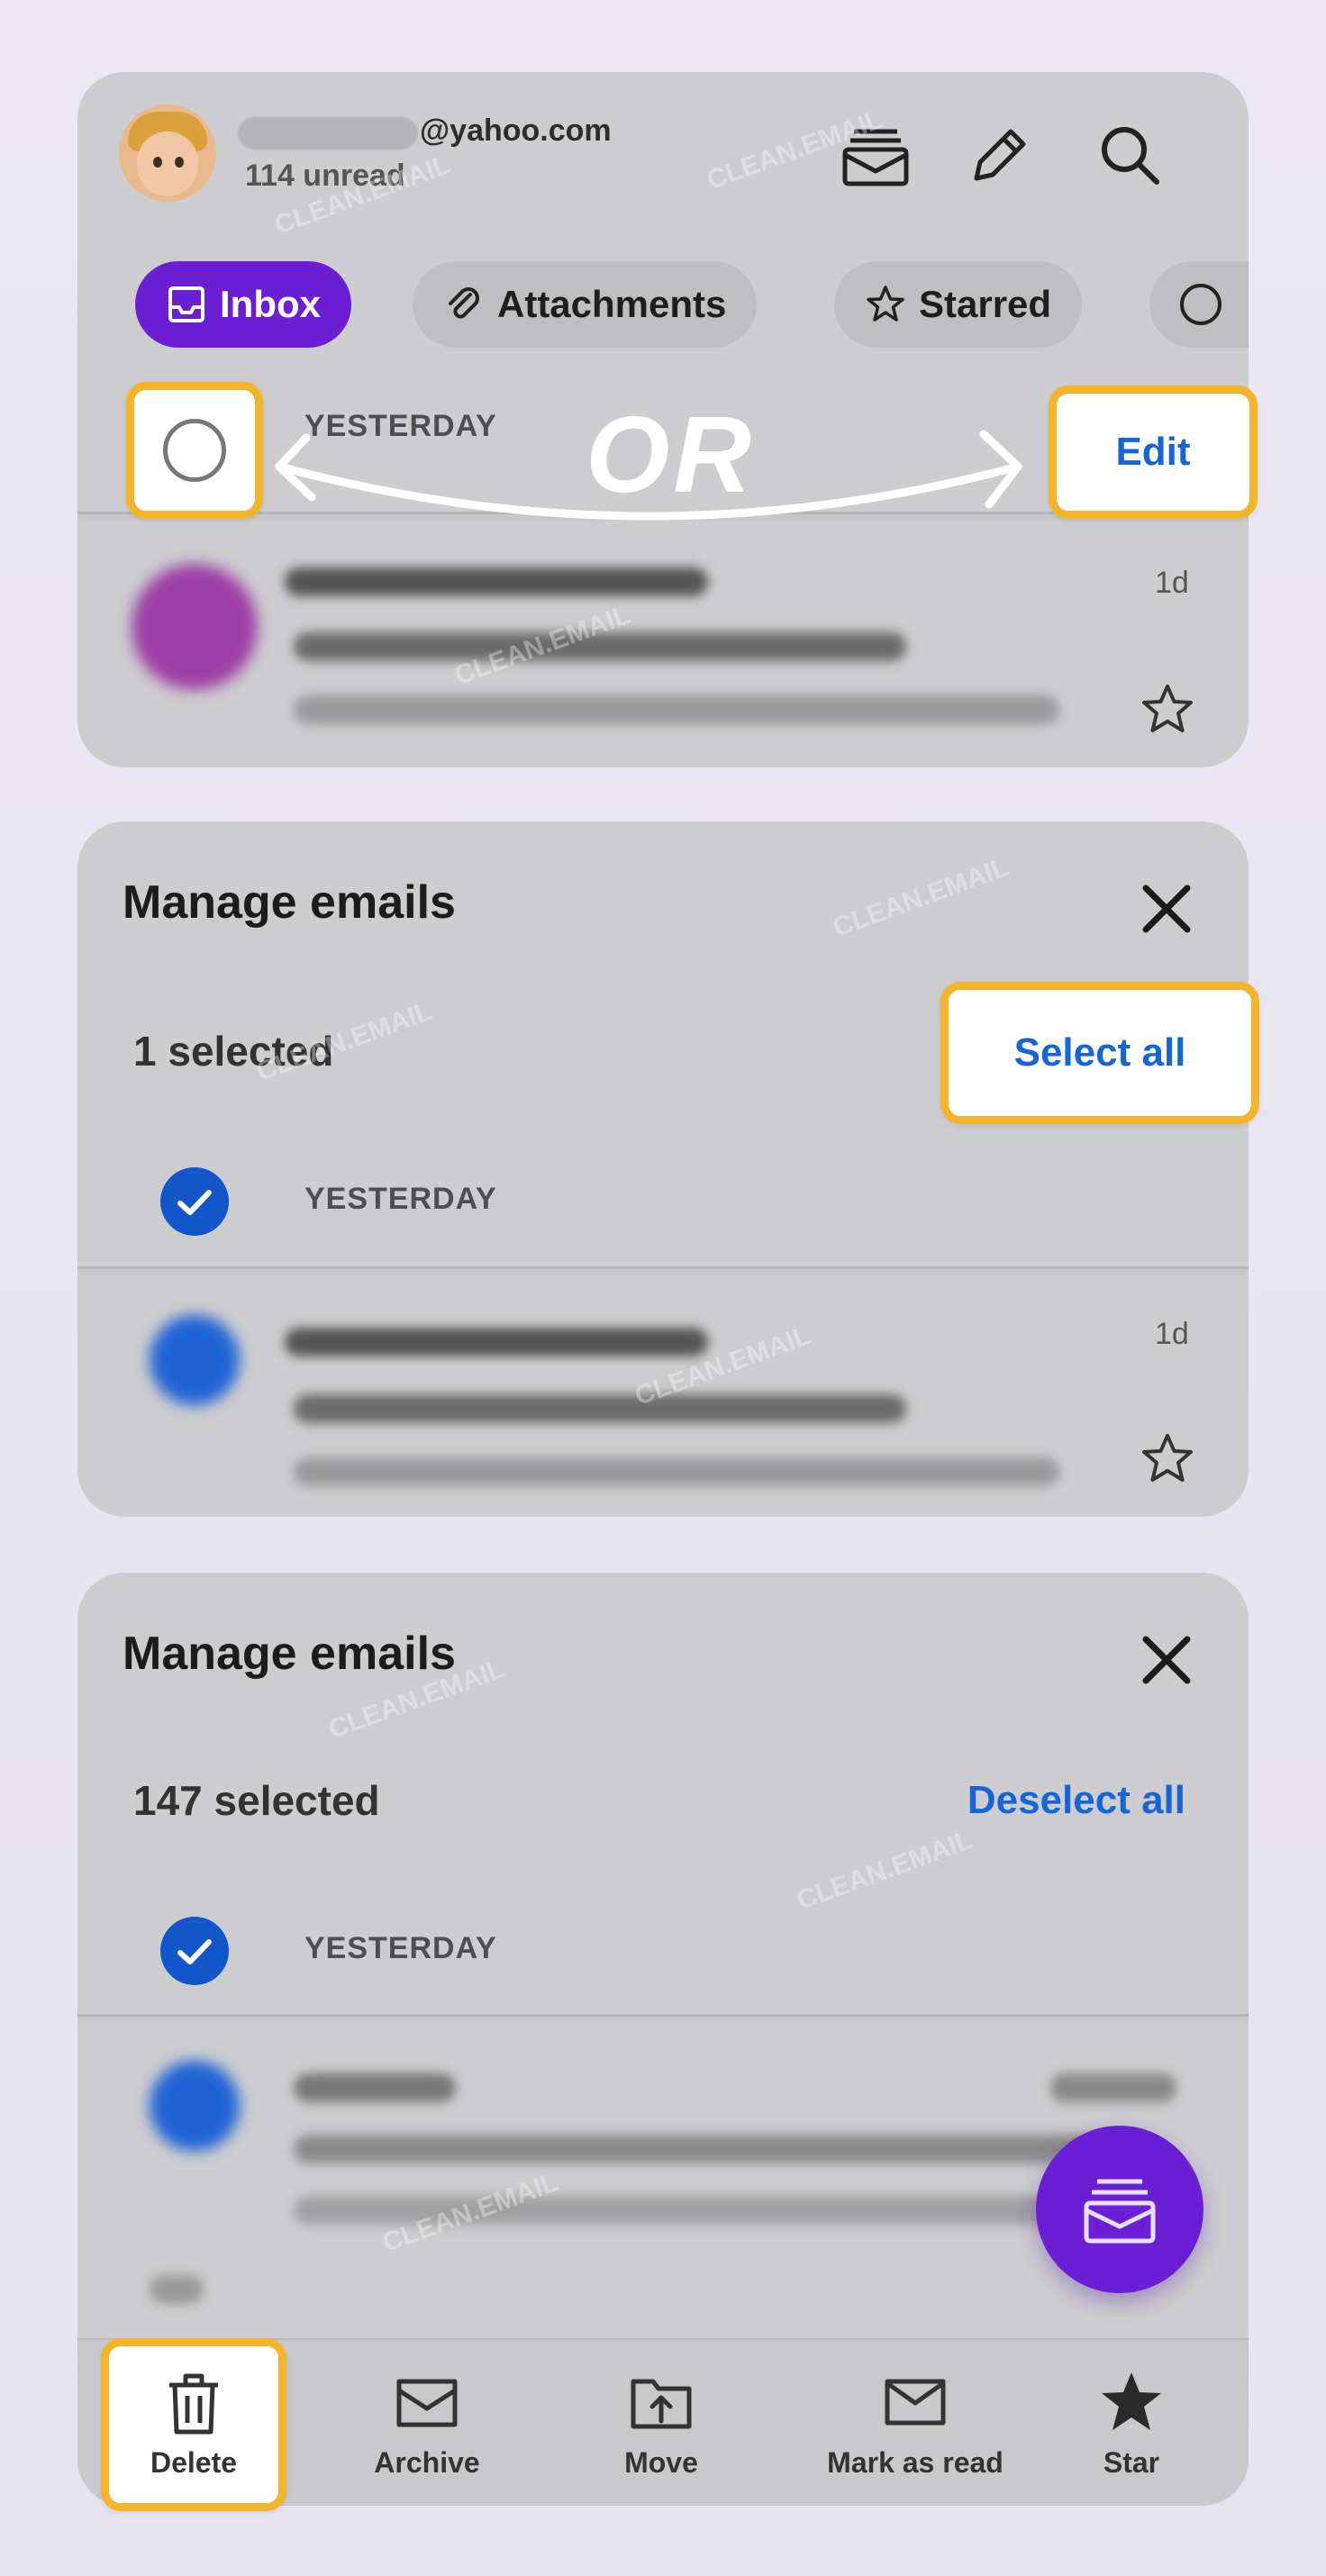 The image size is (1326, 2576). I want to click on tab-more, so click(1199, 304).